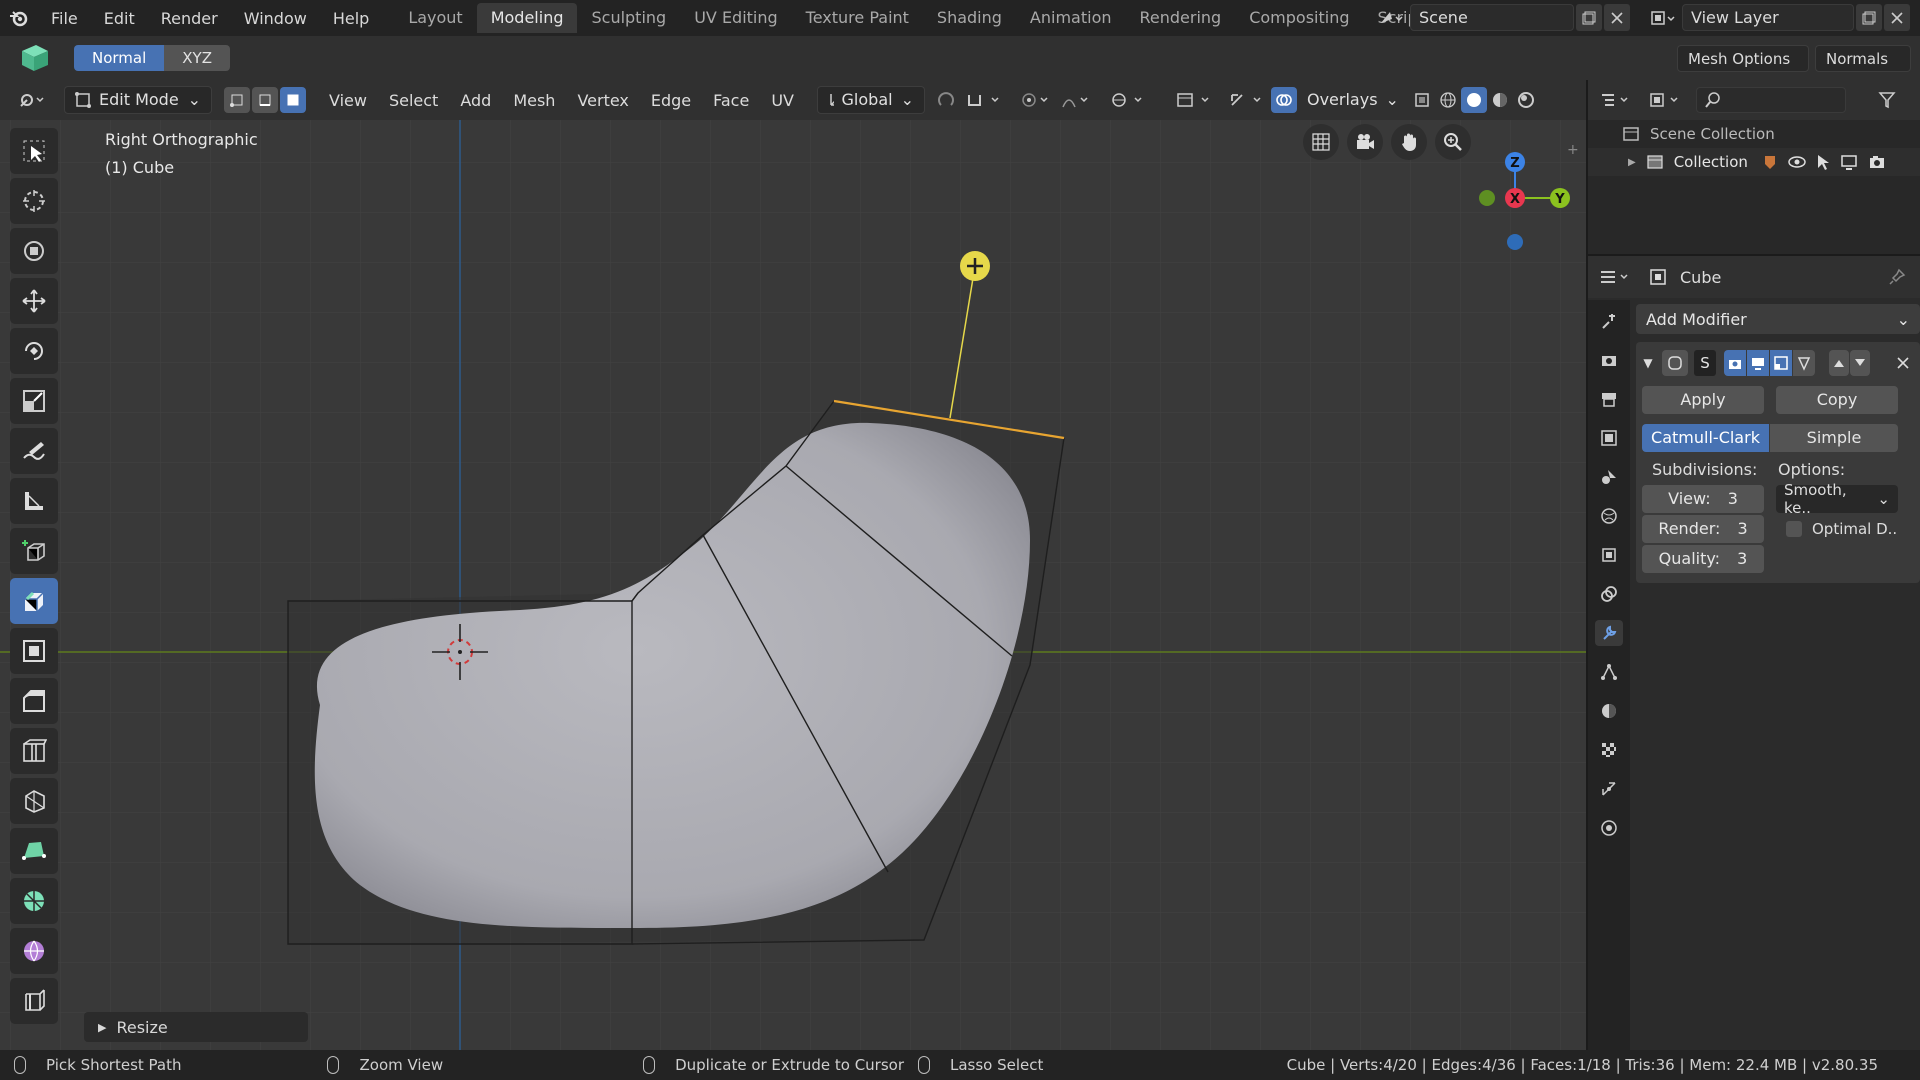 This screenshot has width=1920, height=1080. I want to click on viewport-disable-icon, so click(1849, 162).